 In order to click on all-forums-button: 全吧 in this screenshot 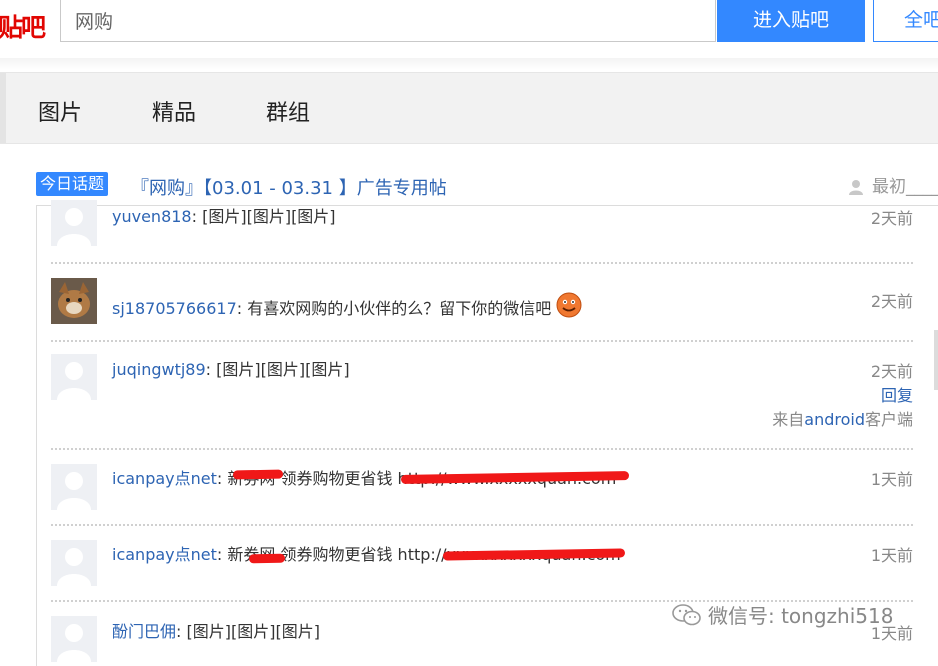, I will do `click(905, 21)`.